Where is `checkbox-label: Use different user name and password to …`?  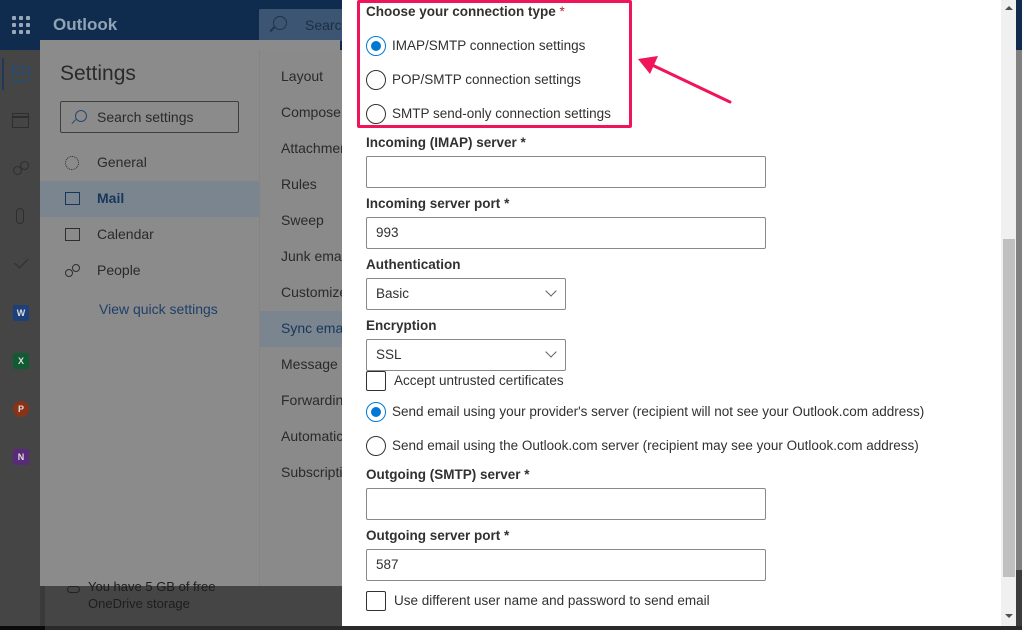
checkbox-label: Use different user name and password to … is located at coordinates (552, 600).